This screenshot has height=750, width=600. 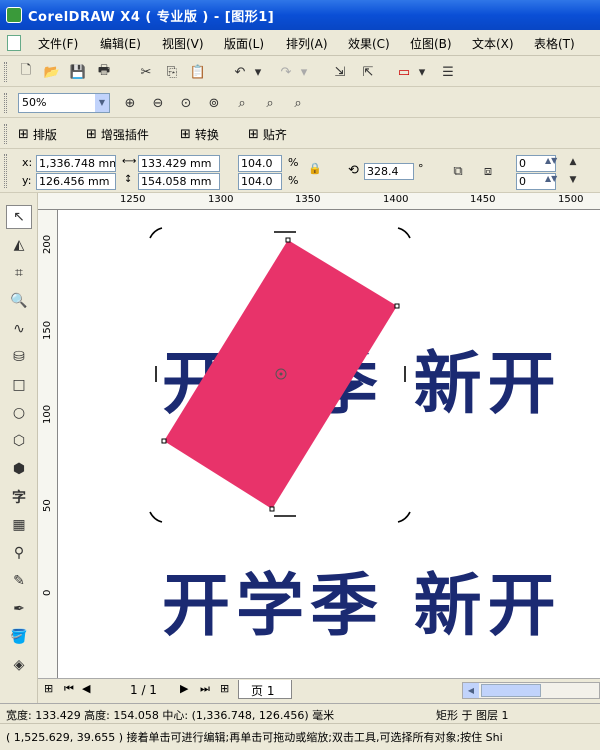 I want to click on scale-x-field: 104.0, so click(x=260, y=163).